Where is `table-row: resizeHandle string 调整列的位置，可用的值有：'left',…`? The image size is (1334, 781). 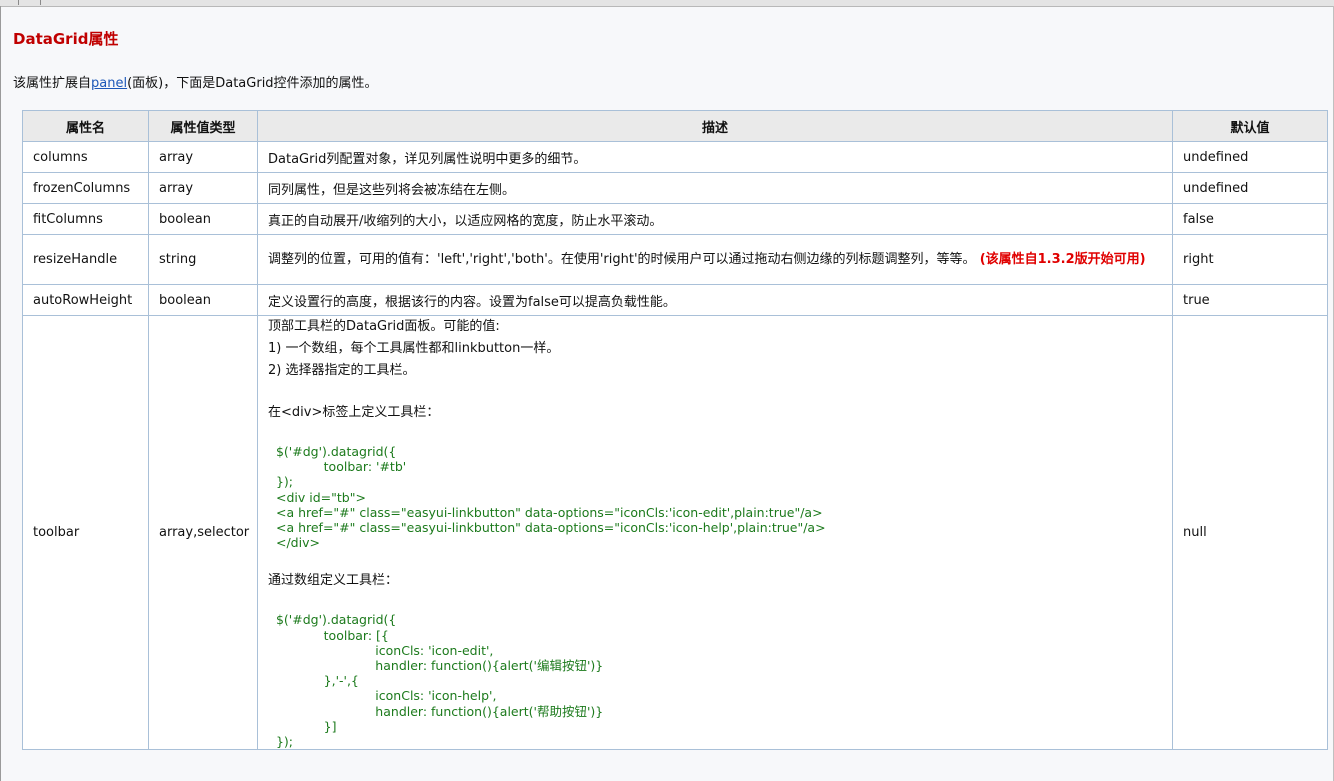 table-row: resizeHandle string 调整列的位置，可用的值有：'left',… is located at coordinates (675, 259).